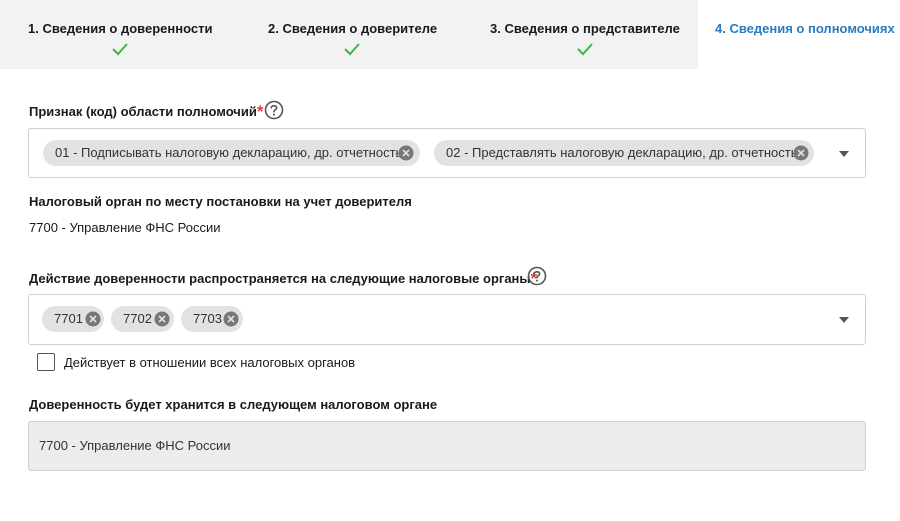 The height and width of the screenshot is (521, 900). I want to click on tab-authority-info: 4. Сведения о полномочиях, so click(799, 34).